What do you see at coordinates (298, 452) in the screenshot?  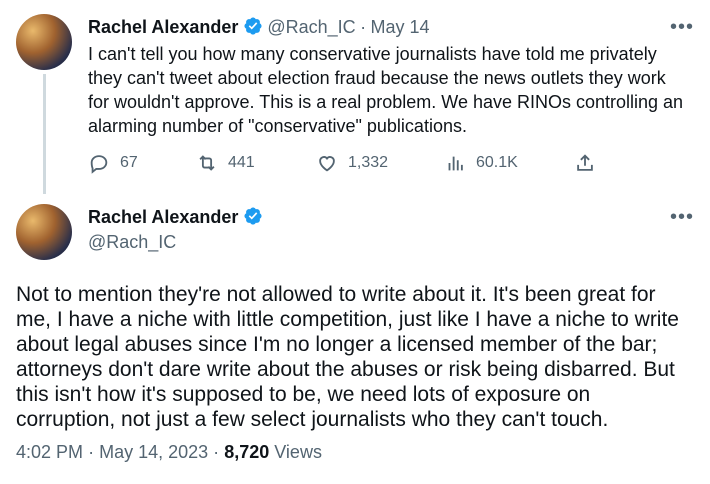 I see `views-label: Views` at bounding box center [298, 452].